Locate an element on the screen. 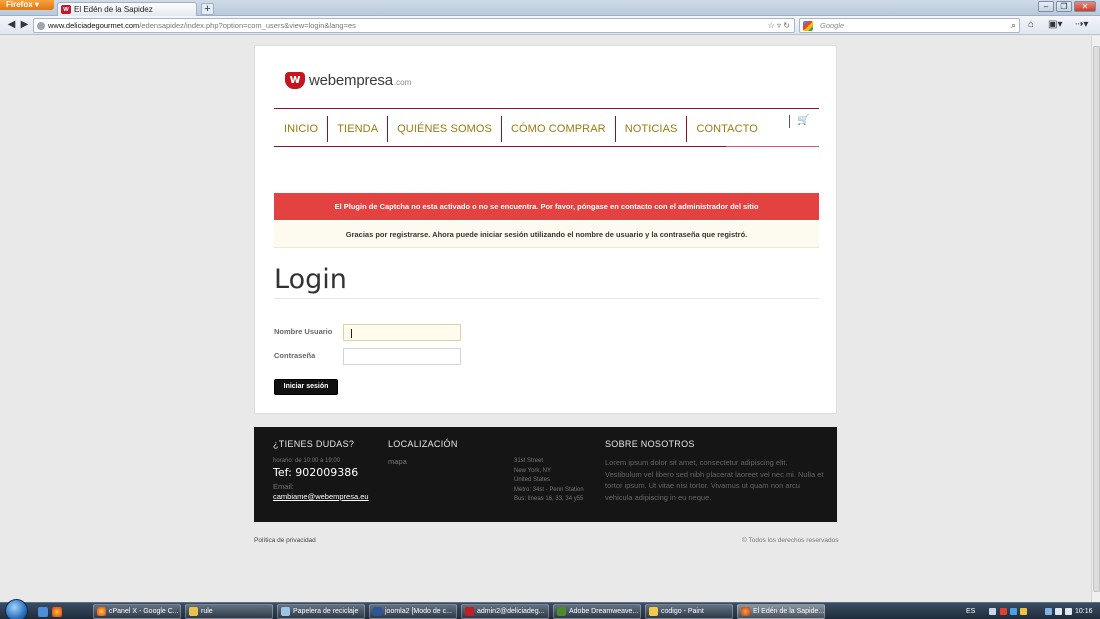 This screenshot has width=1100, height=619. filezilla-icon is located at coordinates (469, 611).